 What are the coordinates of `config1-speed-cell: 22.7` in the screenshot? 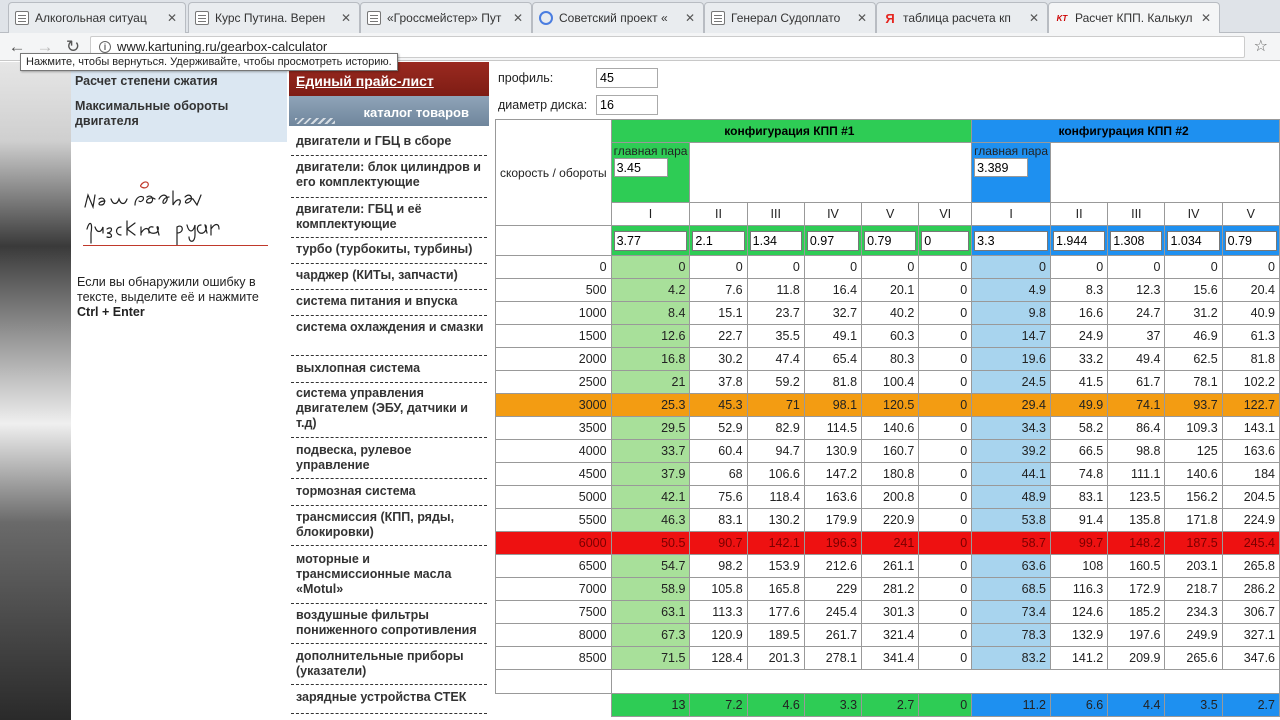 It's located at (718, 336).